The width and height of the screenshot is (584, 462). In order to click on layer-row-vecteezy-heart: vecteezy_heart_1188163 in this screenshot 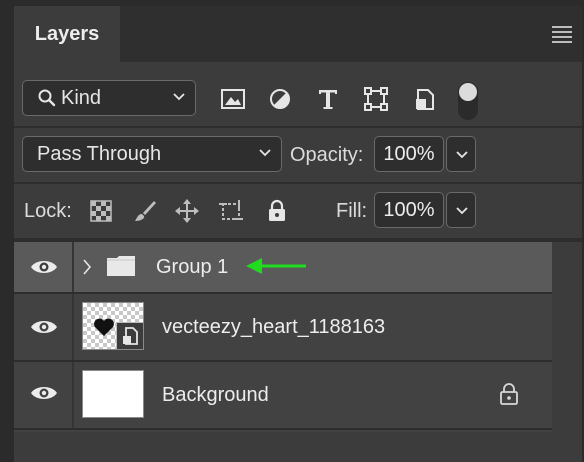, I will do `click(283, 327)`.